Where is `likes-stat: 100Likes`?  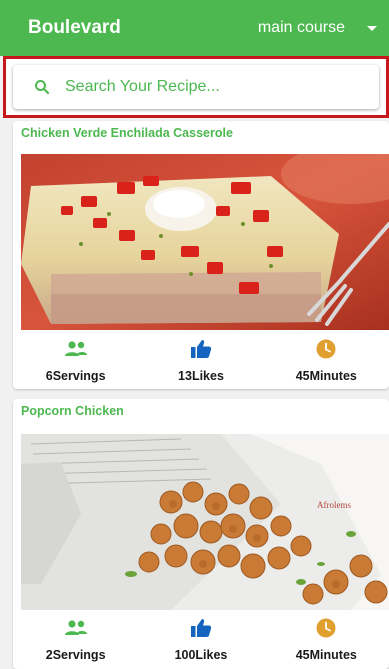
likes-stat: 100Likes is located at coordinates (201, 641).